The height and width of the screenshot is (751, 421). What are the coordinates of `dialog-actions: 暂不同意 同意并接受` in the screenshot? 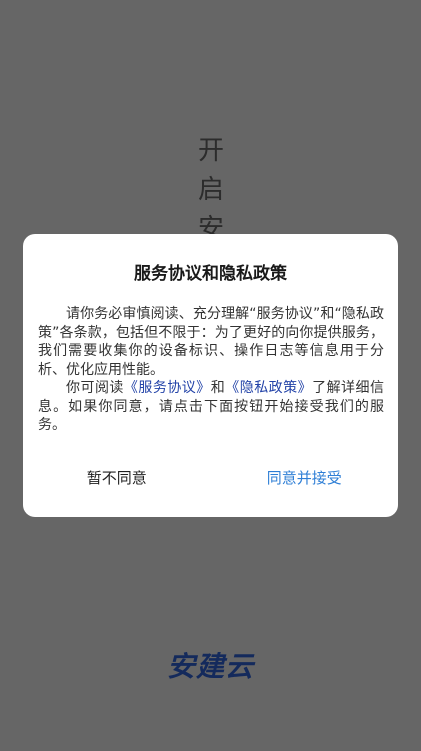 It's located at (210, 478).